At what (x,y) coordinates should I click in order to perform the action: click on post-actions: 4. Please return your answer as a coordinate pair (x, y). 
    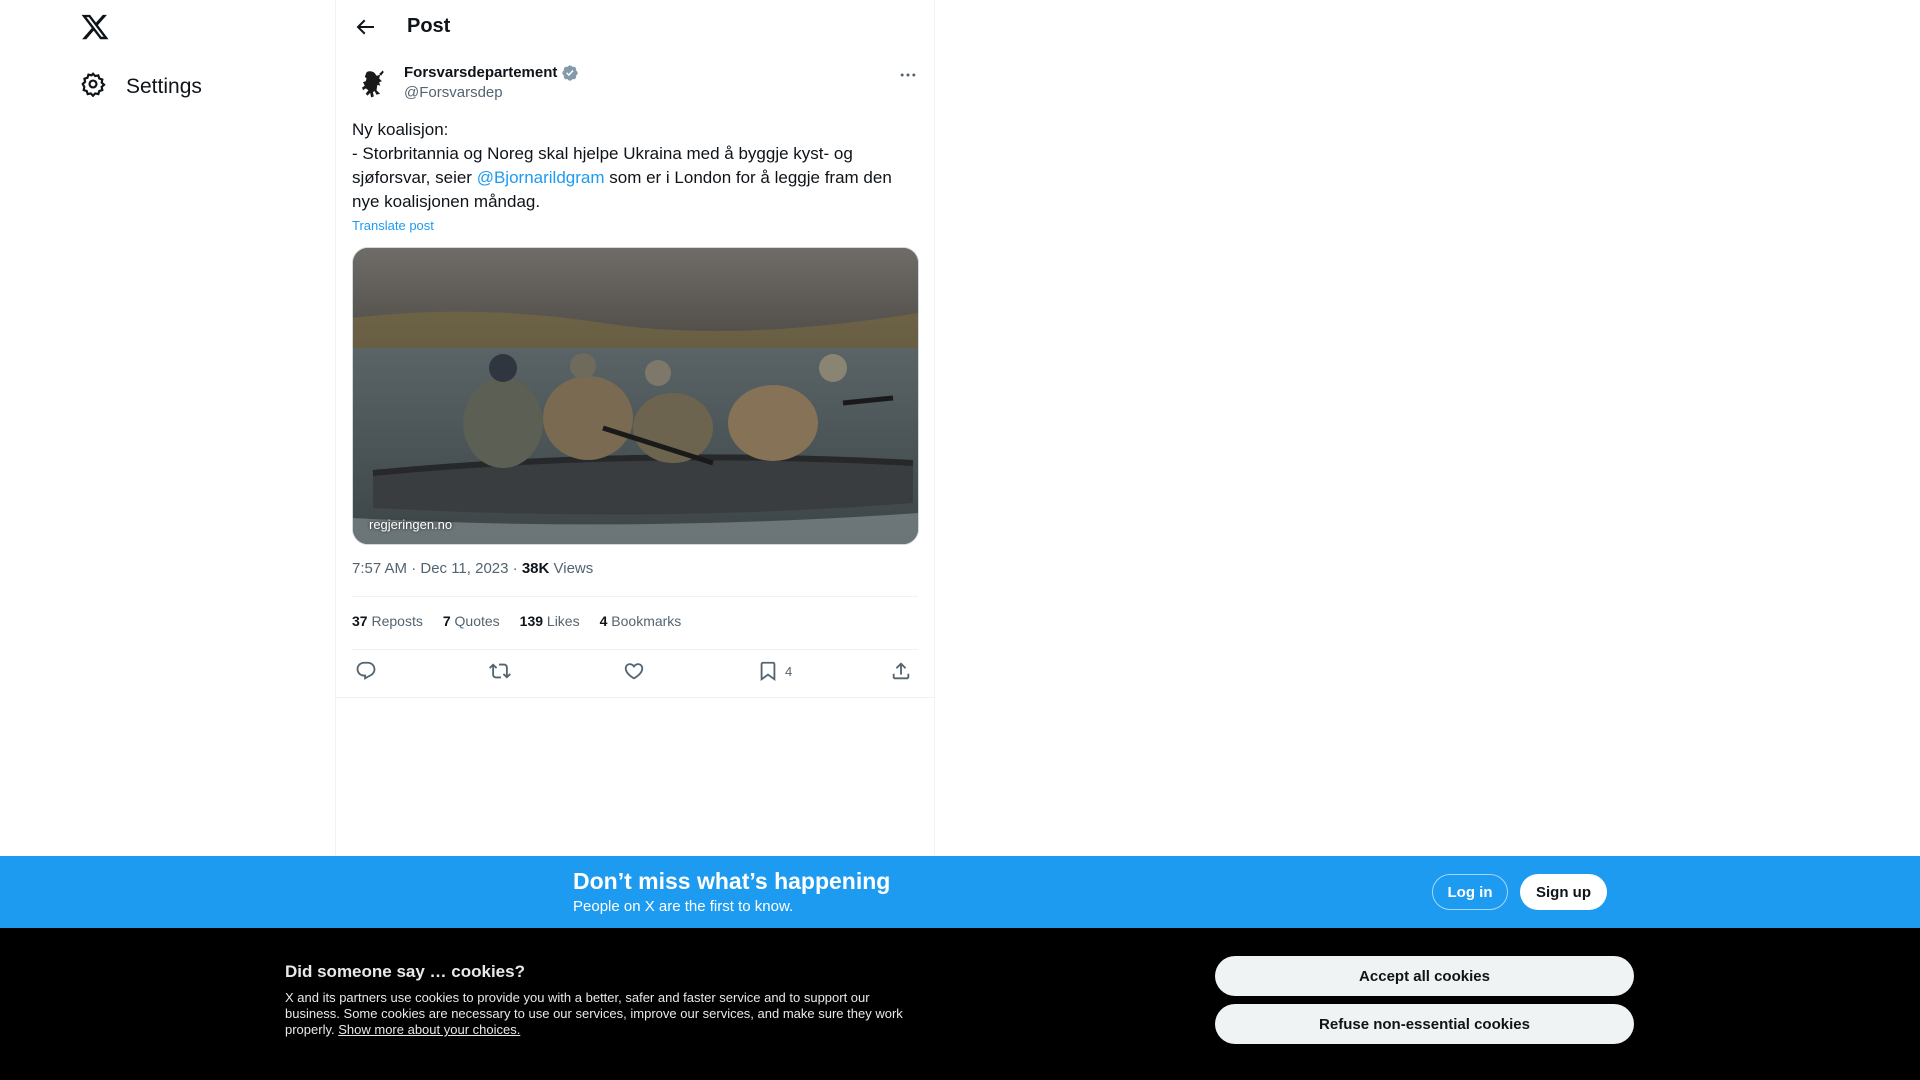
    Looking at the image, I should click on (635, 674).